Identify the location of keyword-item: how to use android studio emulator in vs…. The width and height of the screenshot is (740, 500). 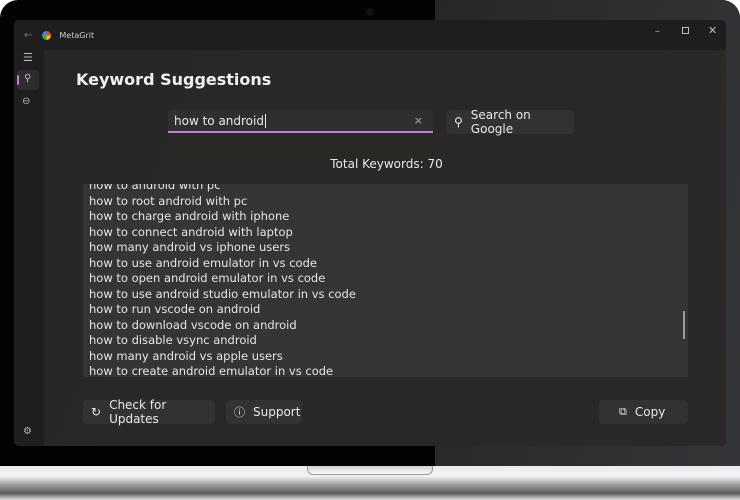
(385, 295).